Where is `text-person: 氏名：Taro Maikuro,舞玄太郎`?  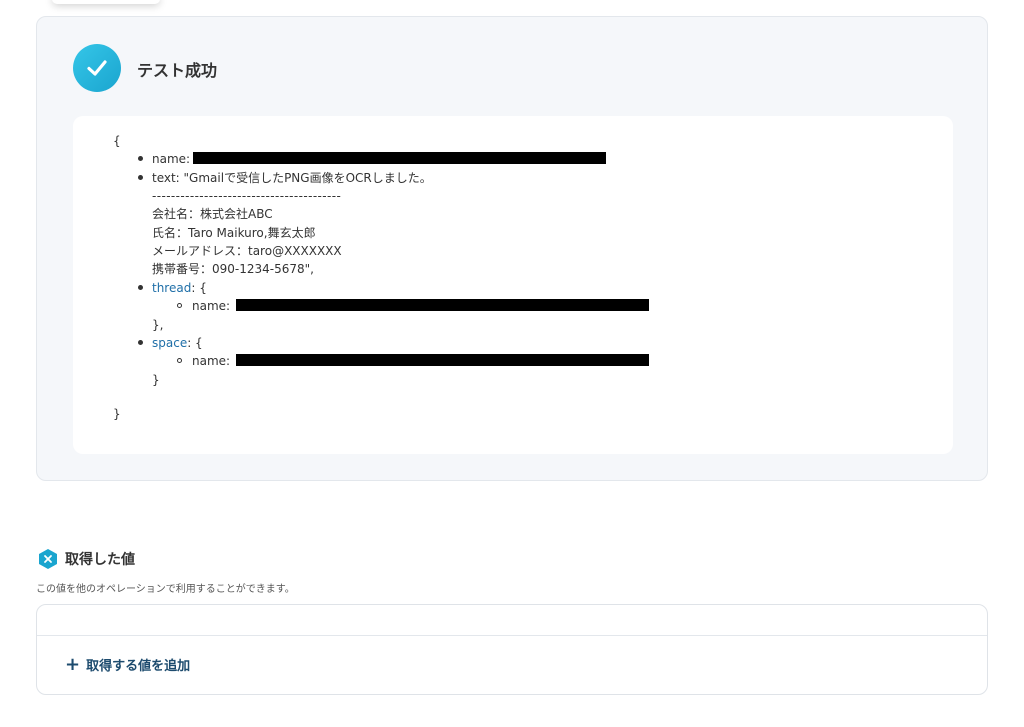
text-person: 氏名：Taro Maikuro,舞玄太郎 is located at coordinates (234, 233).